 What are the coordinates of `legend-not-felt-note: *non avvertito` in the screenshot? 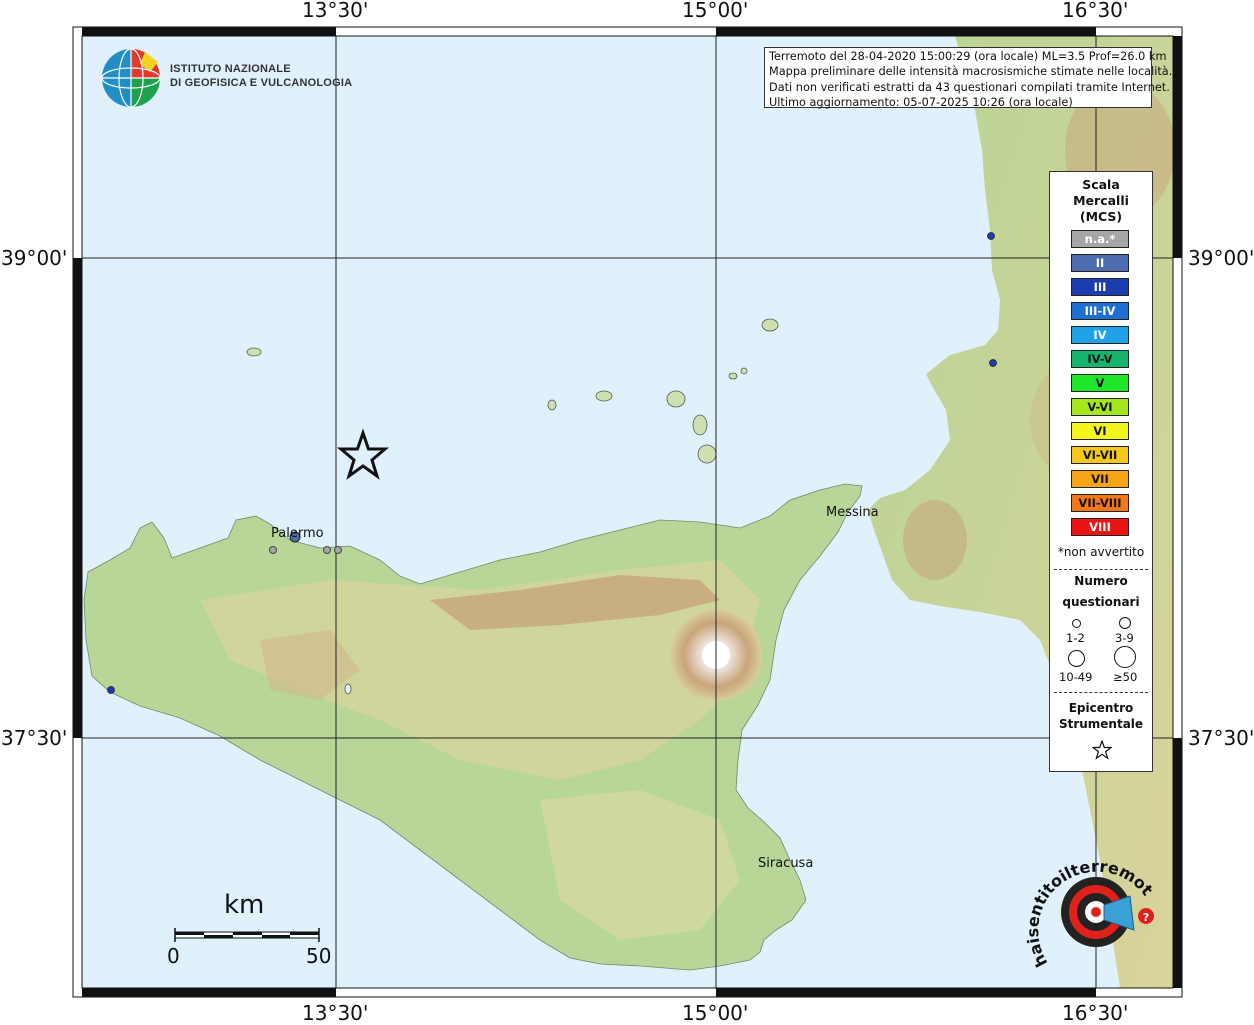 It's located at (1101, 552).